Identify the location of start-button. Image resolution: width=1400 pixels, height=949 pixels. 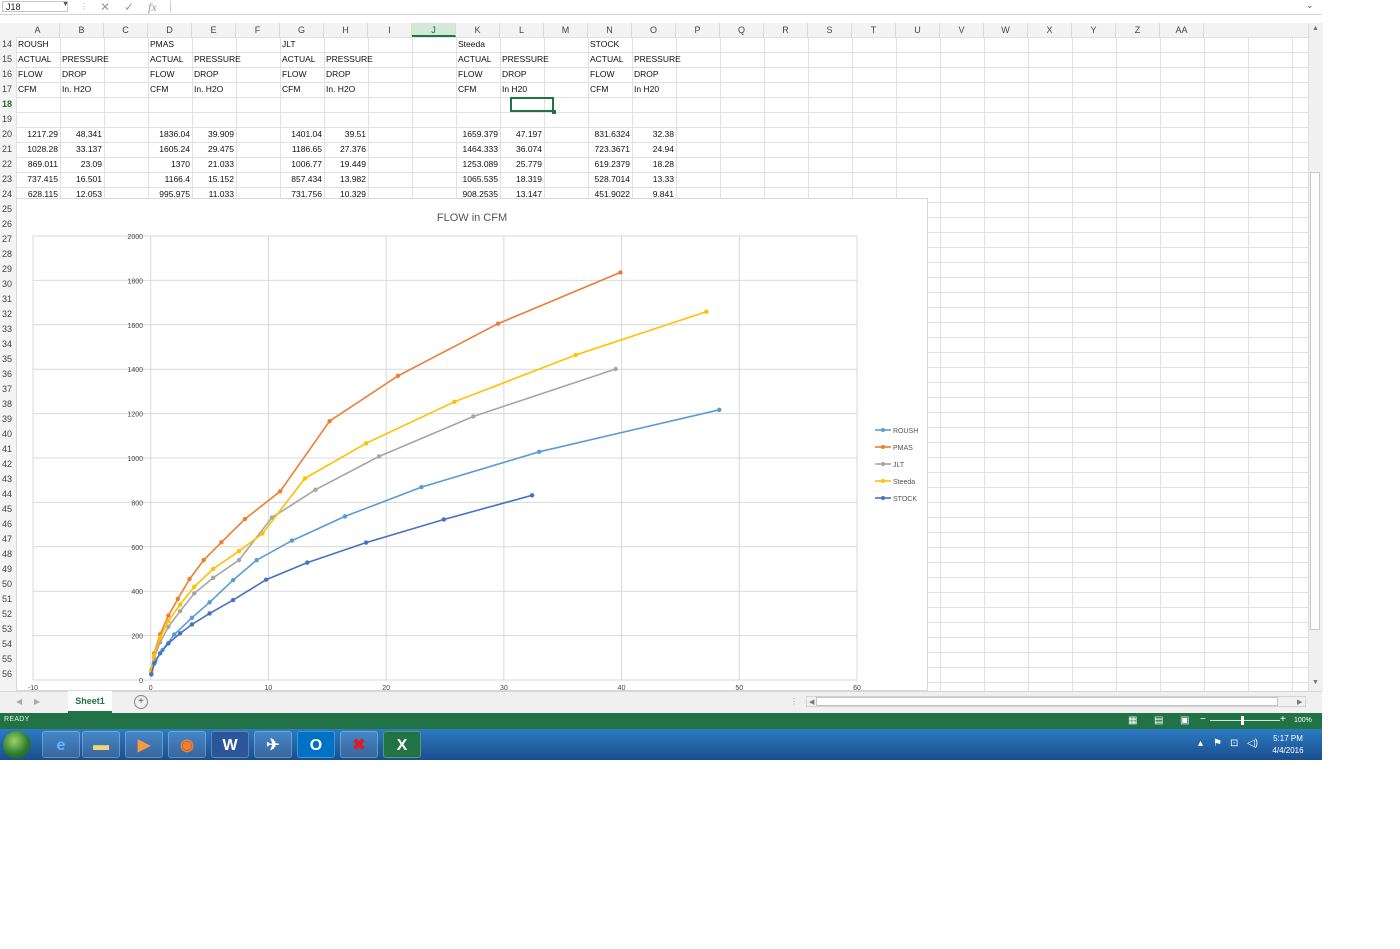
(17, 745).